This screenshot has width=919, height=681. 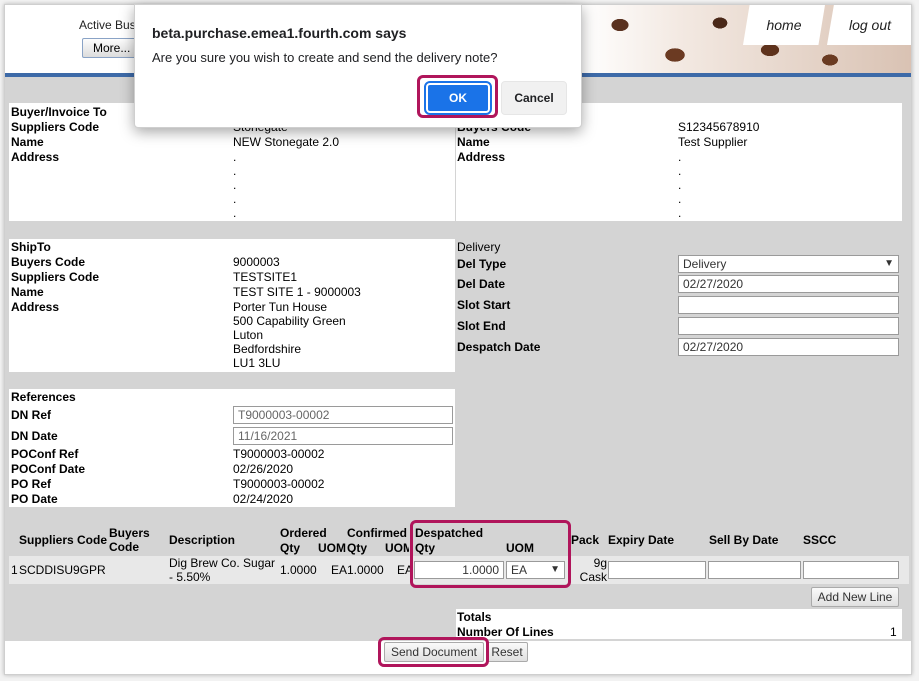 What do you see at coordinates (784, 25) in the screenshot?
I see `nav-home-link: home` at bounding box center [784, 25].